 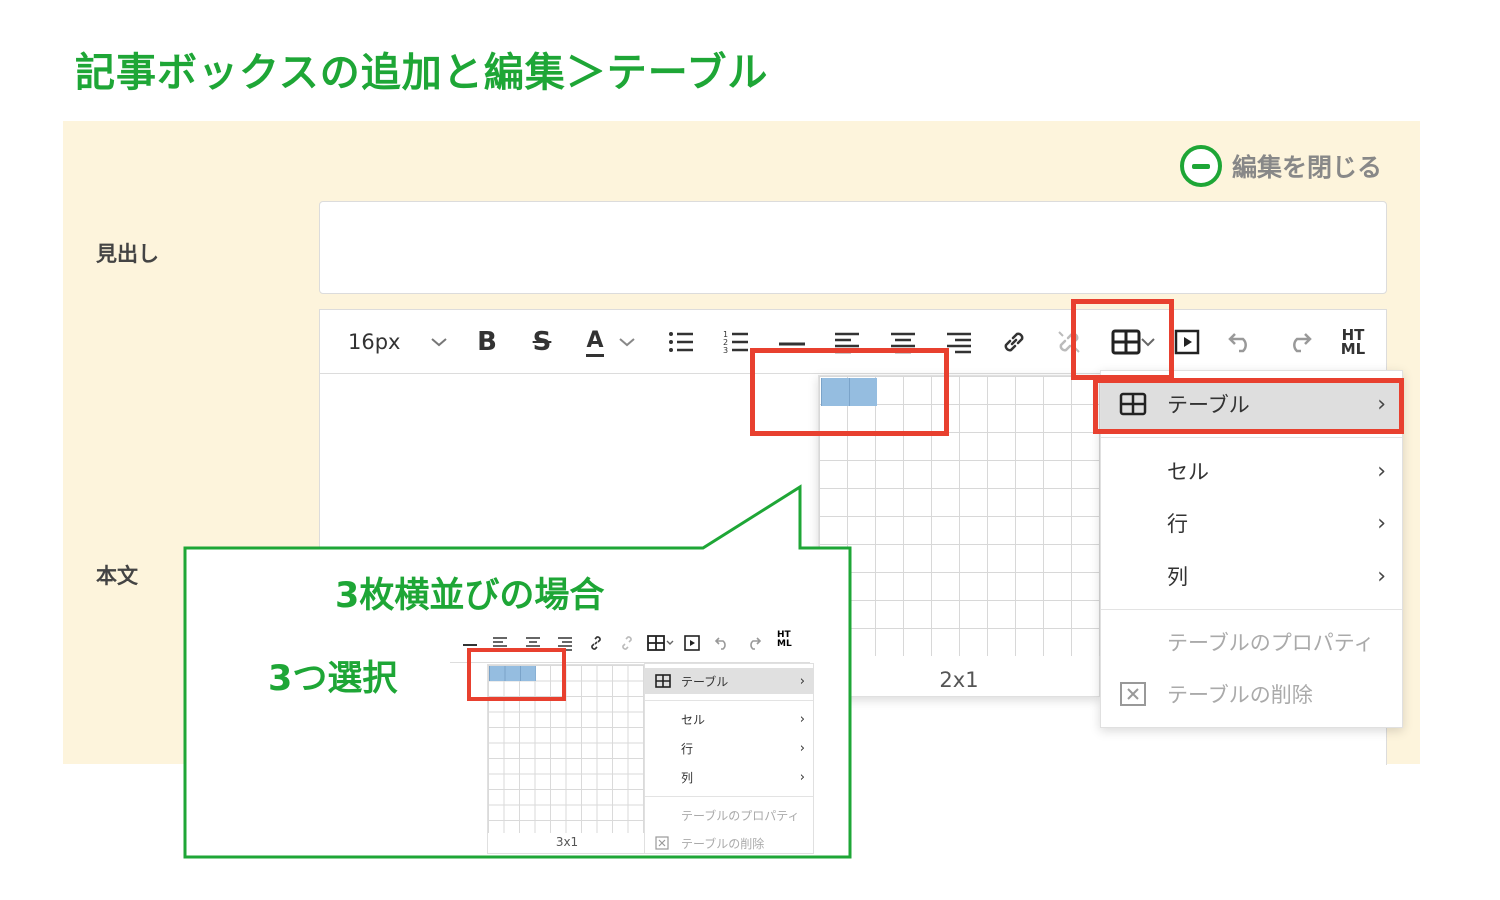 I want to click on mini-menu-item-row: 行 ›, so click(x=729, y=748).